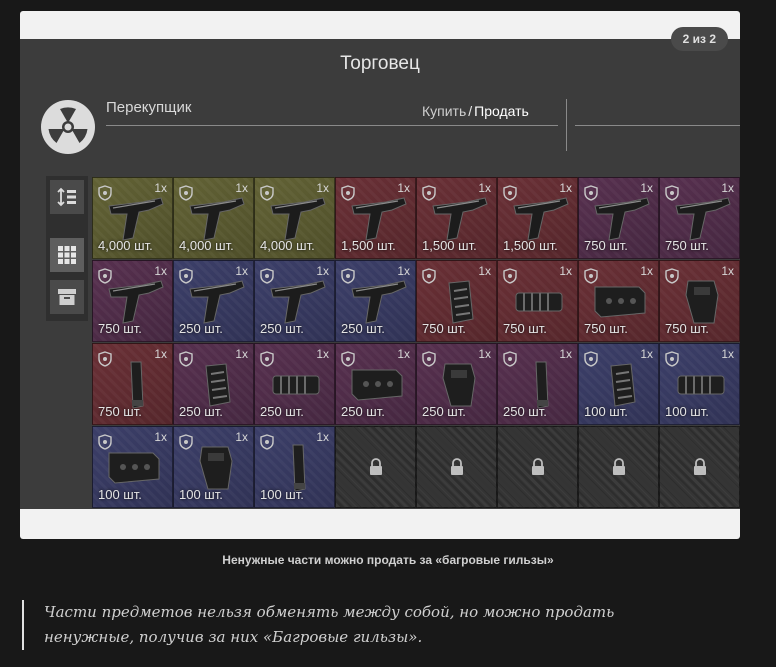  I want to click on box-icon, so click(67, 297).